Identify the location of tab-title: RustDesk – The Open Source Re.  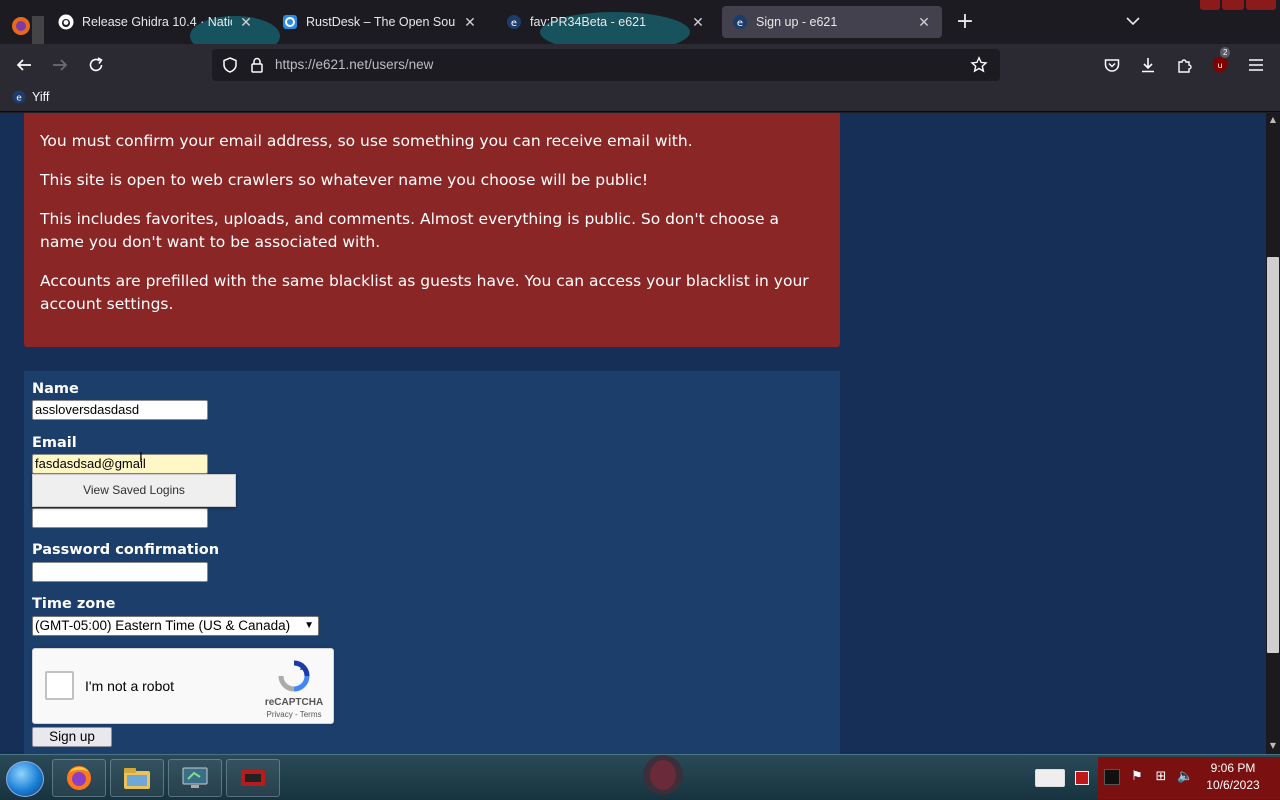
(381, 22).